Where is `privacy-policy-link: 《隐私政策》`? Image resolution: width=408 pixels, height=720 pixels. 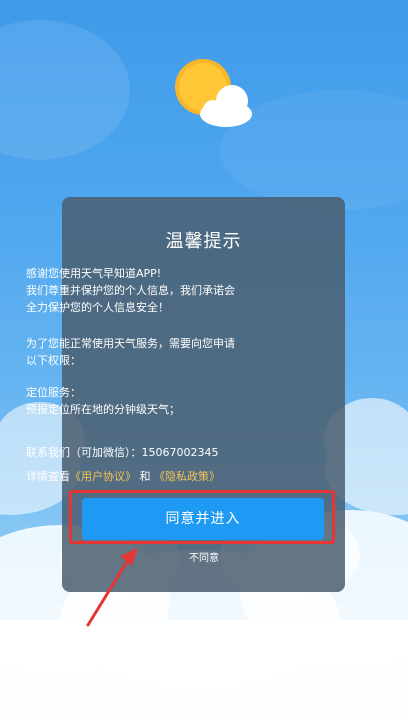
privacy-policy-link: 《隐私政策》 is located at coordinates (187, 476).